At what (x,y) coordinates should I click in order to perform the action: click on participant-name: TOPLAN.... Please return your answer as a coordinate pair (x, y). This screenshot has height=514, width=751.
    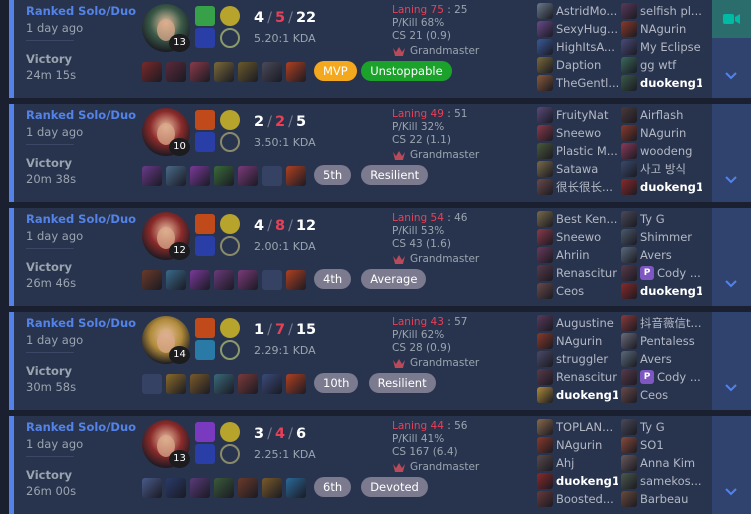
    Looking at the image, I should click on (587, 427).